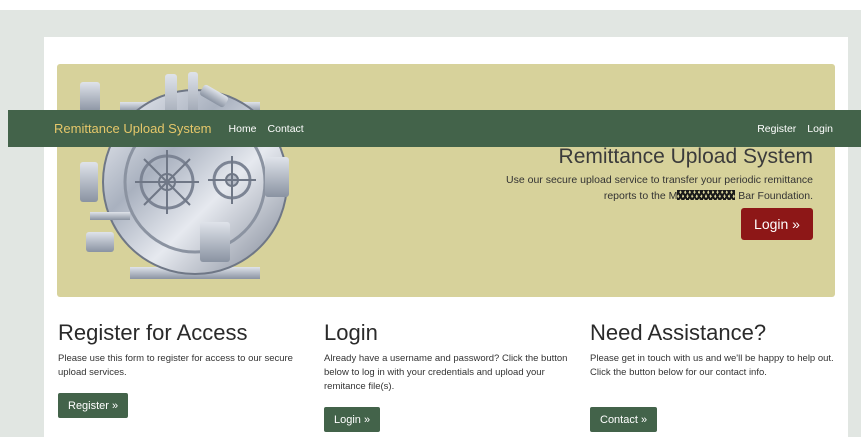  I want to click on nav-register-link: Register, so click(776, 129).